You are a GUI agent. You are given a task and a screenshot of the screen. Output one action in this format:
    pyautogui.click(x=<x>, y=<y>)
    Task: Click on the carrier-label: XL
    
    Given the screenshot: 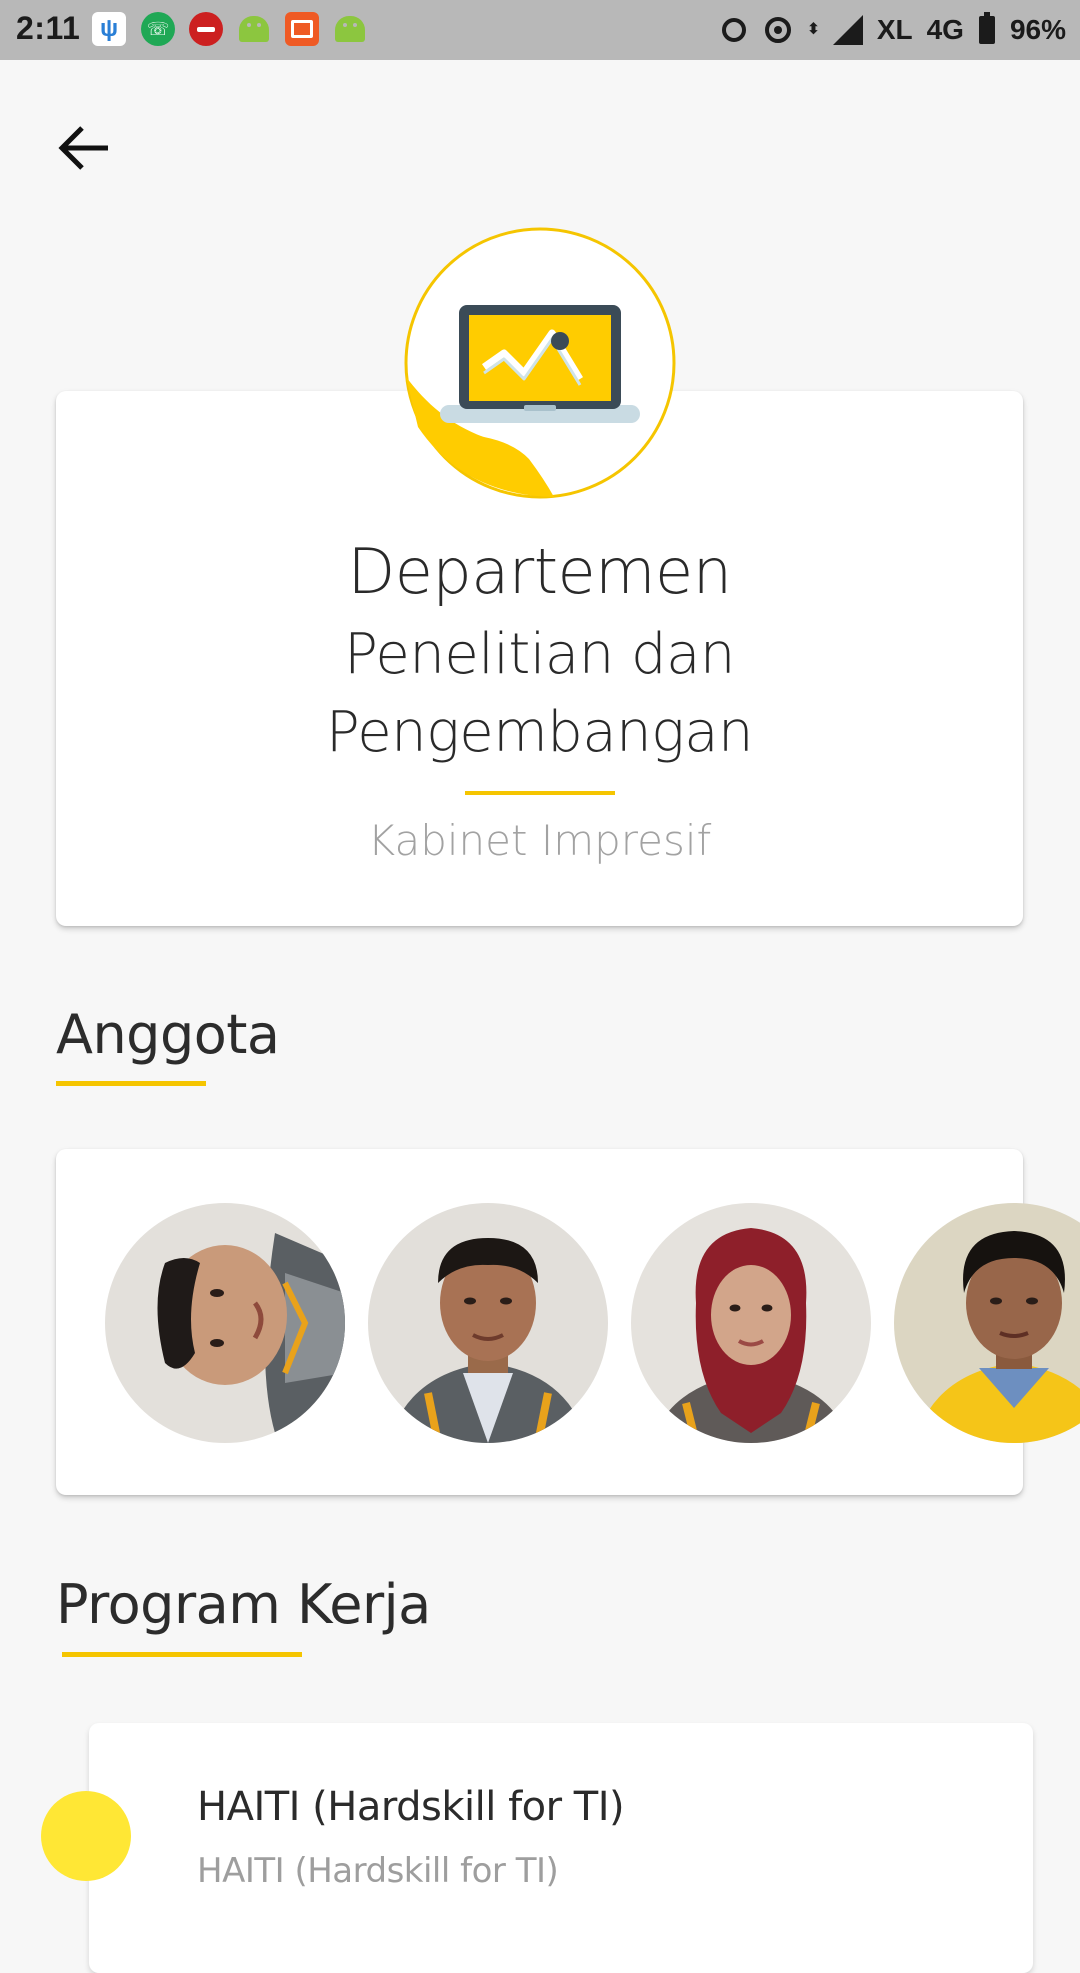 What is the action you would take?
    pyautogui.click(x=894, y=29)
    